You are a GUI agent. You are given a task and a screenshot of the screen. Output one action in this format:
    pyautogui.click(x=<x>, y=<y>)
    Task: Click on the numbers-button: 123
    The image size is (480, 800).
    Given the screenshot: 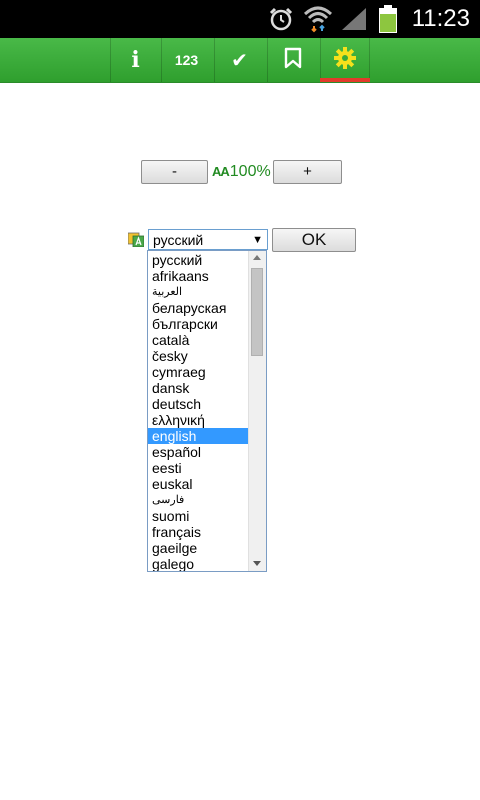 What is the action you would take?
    pyautogui.click(x=186, y=60)
    